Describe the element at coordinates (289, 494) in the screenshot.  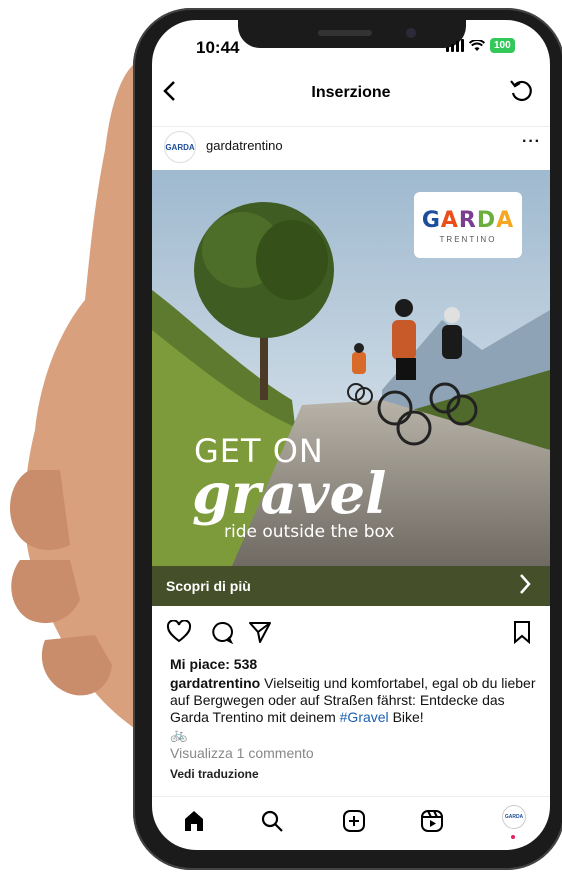
I see `headline-gravel: gravel` at that location.